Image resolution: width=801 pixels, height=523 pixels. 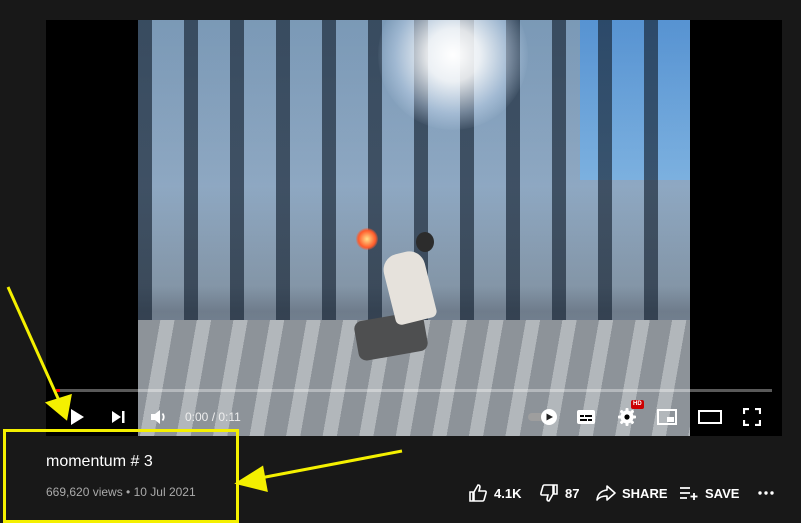 What do you see at coordinates (213, 417) in the screenshot?
I see `time-display: 0:00 / 0:11` at bounding box center [213, 417].